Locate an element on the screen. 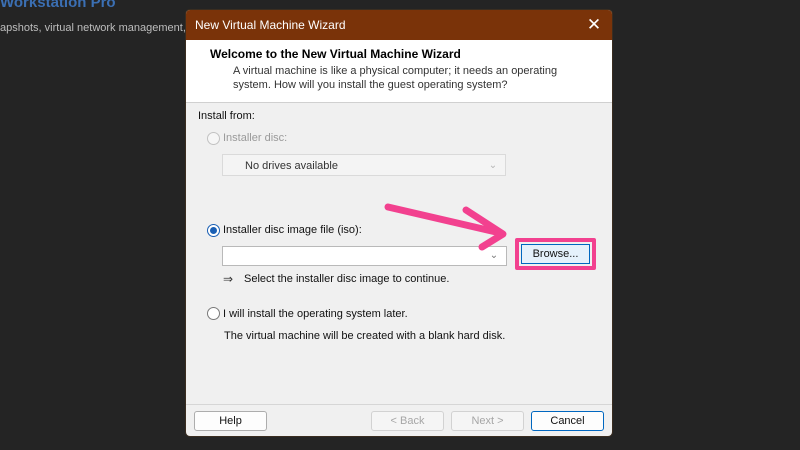 The image size is (800, 450). annotation-arrow-icon is located at coordinates (445, 227).